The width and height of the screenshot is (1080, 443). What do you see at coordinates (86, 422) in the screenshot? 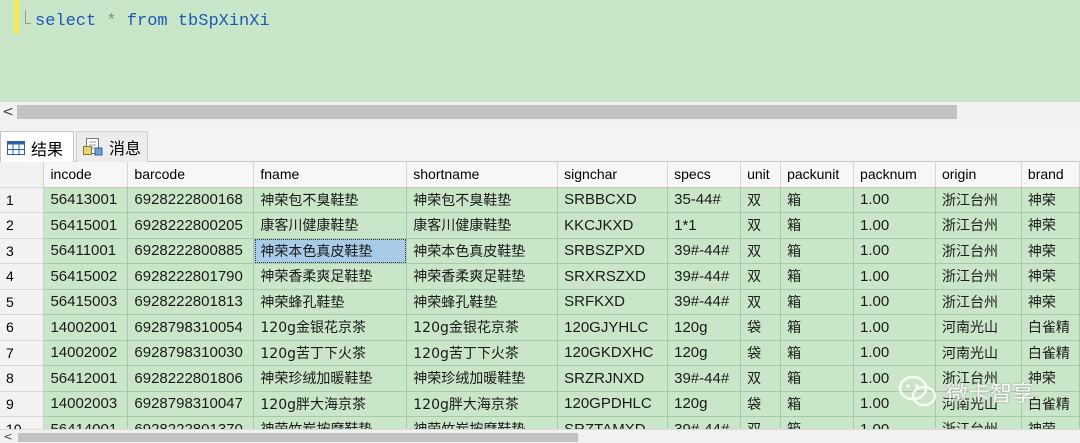
I see `cell-incode: 56414001` at bounding box center [86, 422].